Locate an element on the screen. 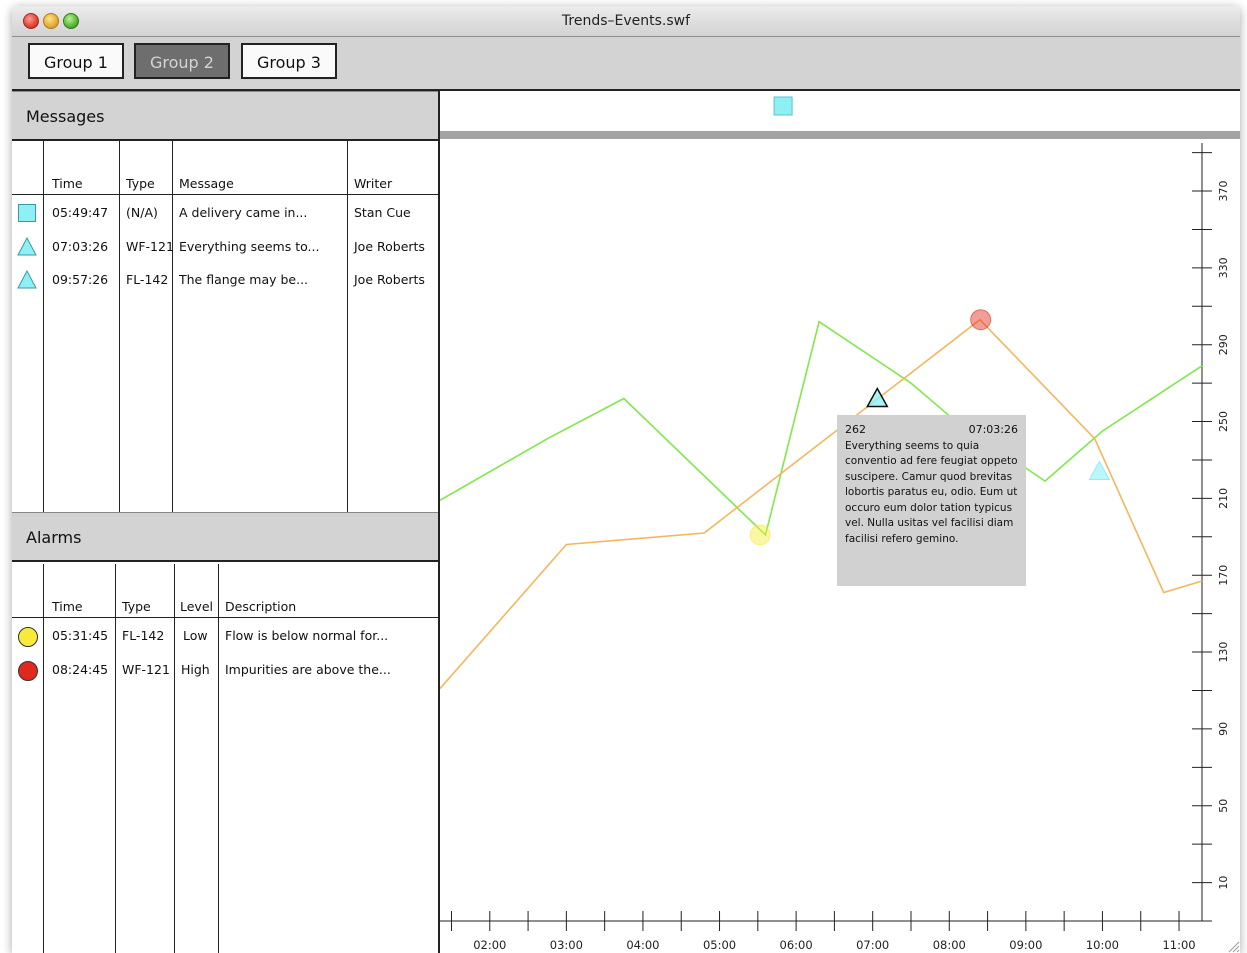  y-tick-label: 170 is located at coordinates (1223, 575).